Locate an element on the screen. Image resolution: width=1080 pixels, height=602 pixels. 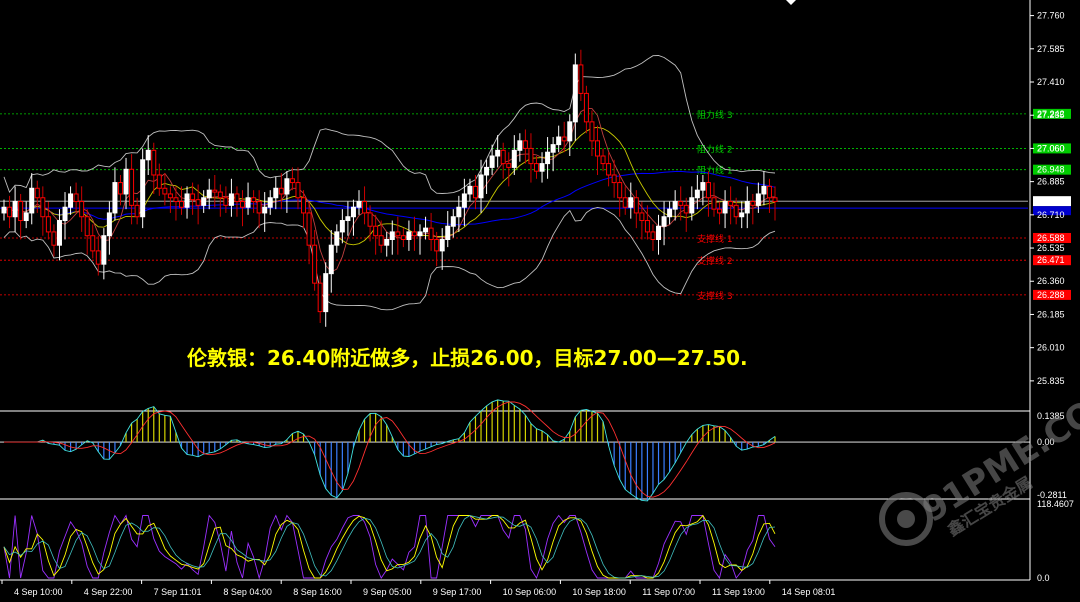
current-price-label: 26.782 is located at coordinates (1051, 201).